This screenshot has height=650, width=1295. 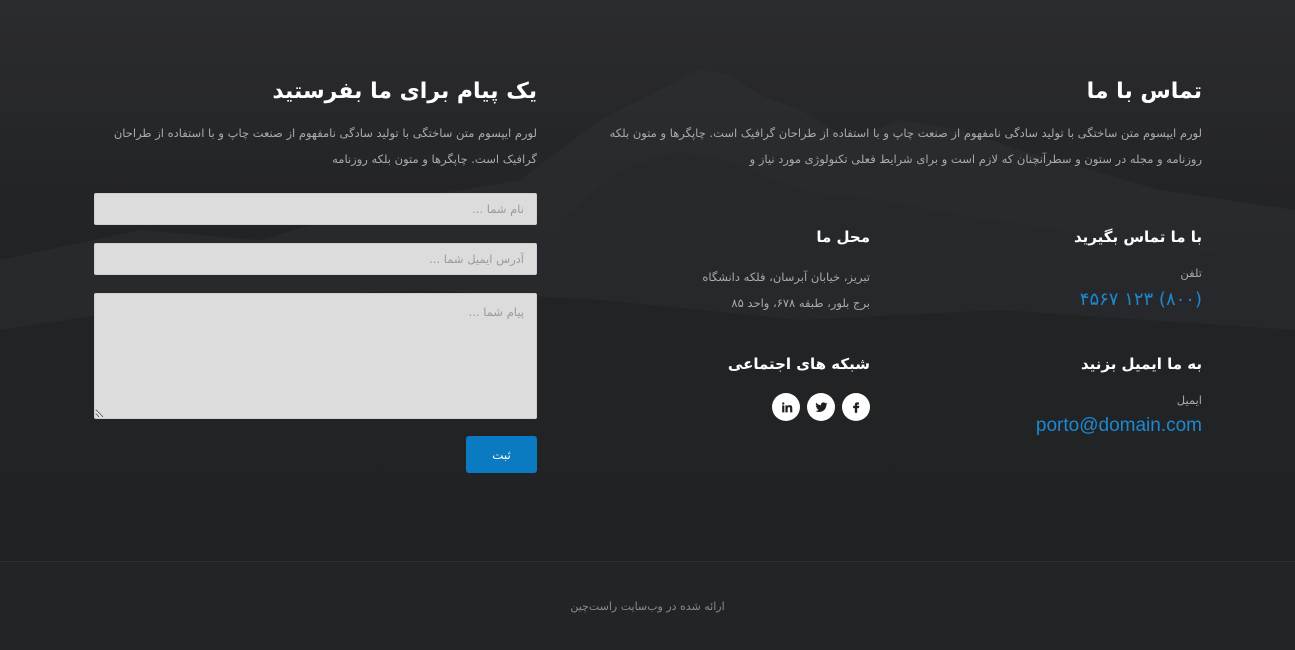 What do you see at coordinates (1138, 237) in the screenshot?
I see `call-heading: با ما تماس بگیرید` at bounding box center [1138, 237].